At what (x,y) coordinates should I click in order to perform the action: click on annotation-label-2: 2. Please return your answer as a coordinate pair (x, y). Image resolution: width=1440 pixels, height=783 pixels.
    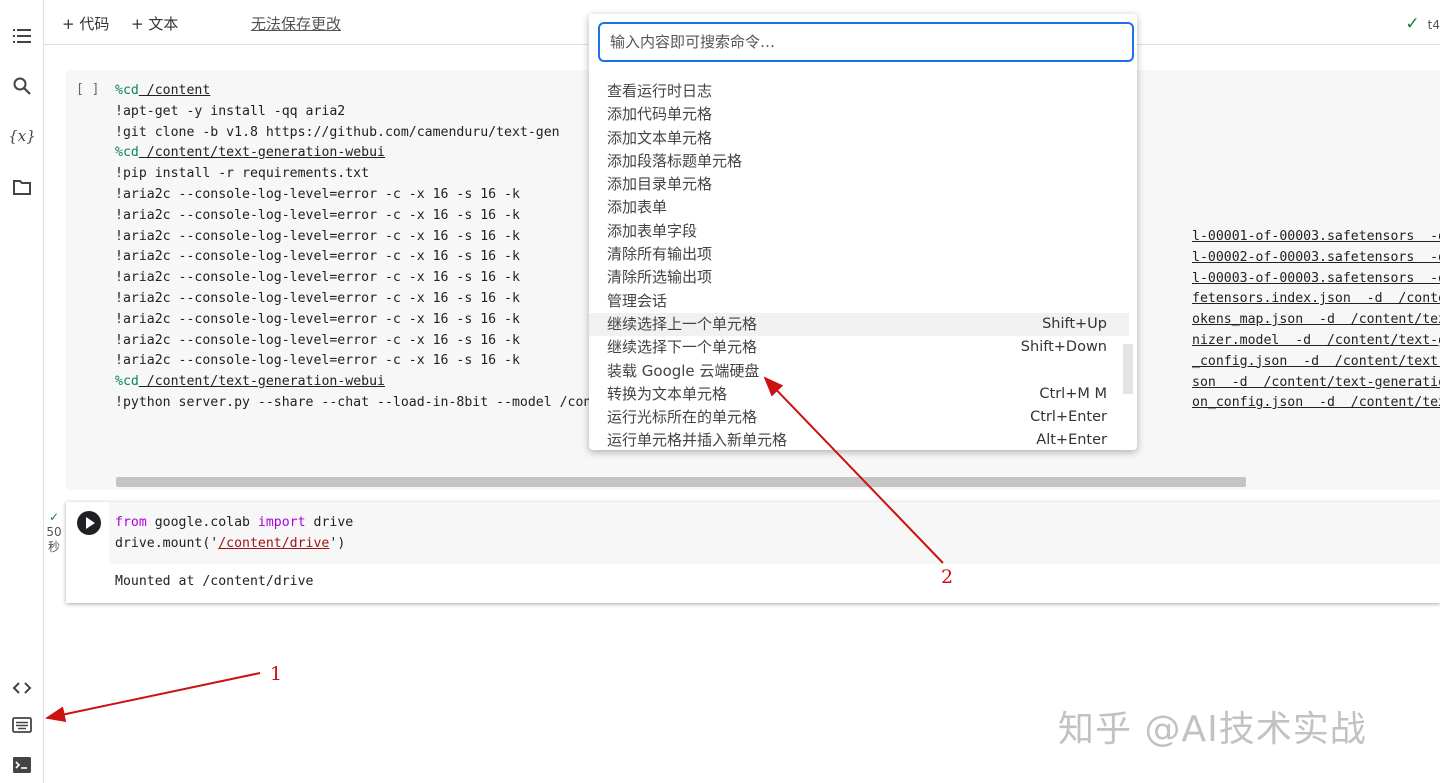
    Looking at the image, I should click on (947, 577).